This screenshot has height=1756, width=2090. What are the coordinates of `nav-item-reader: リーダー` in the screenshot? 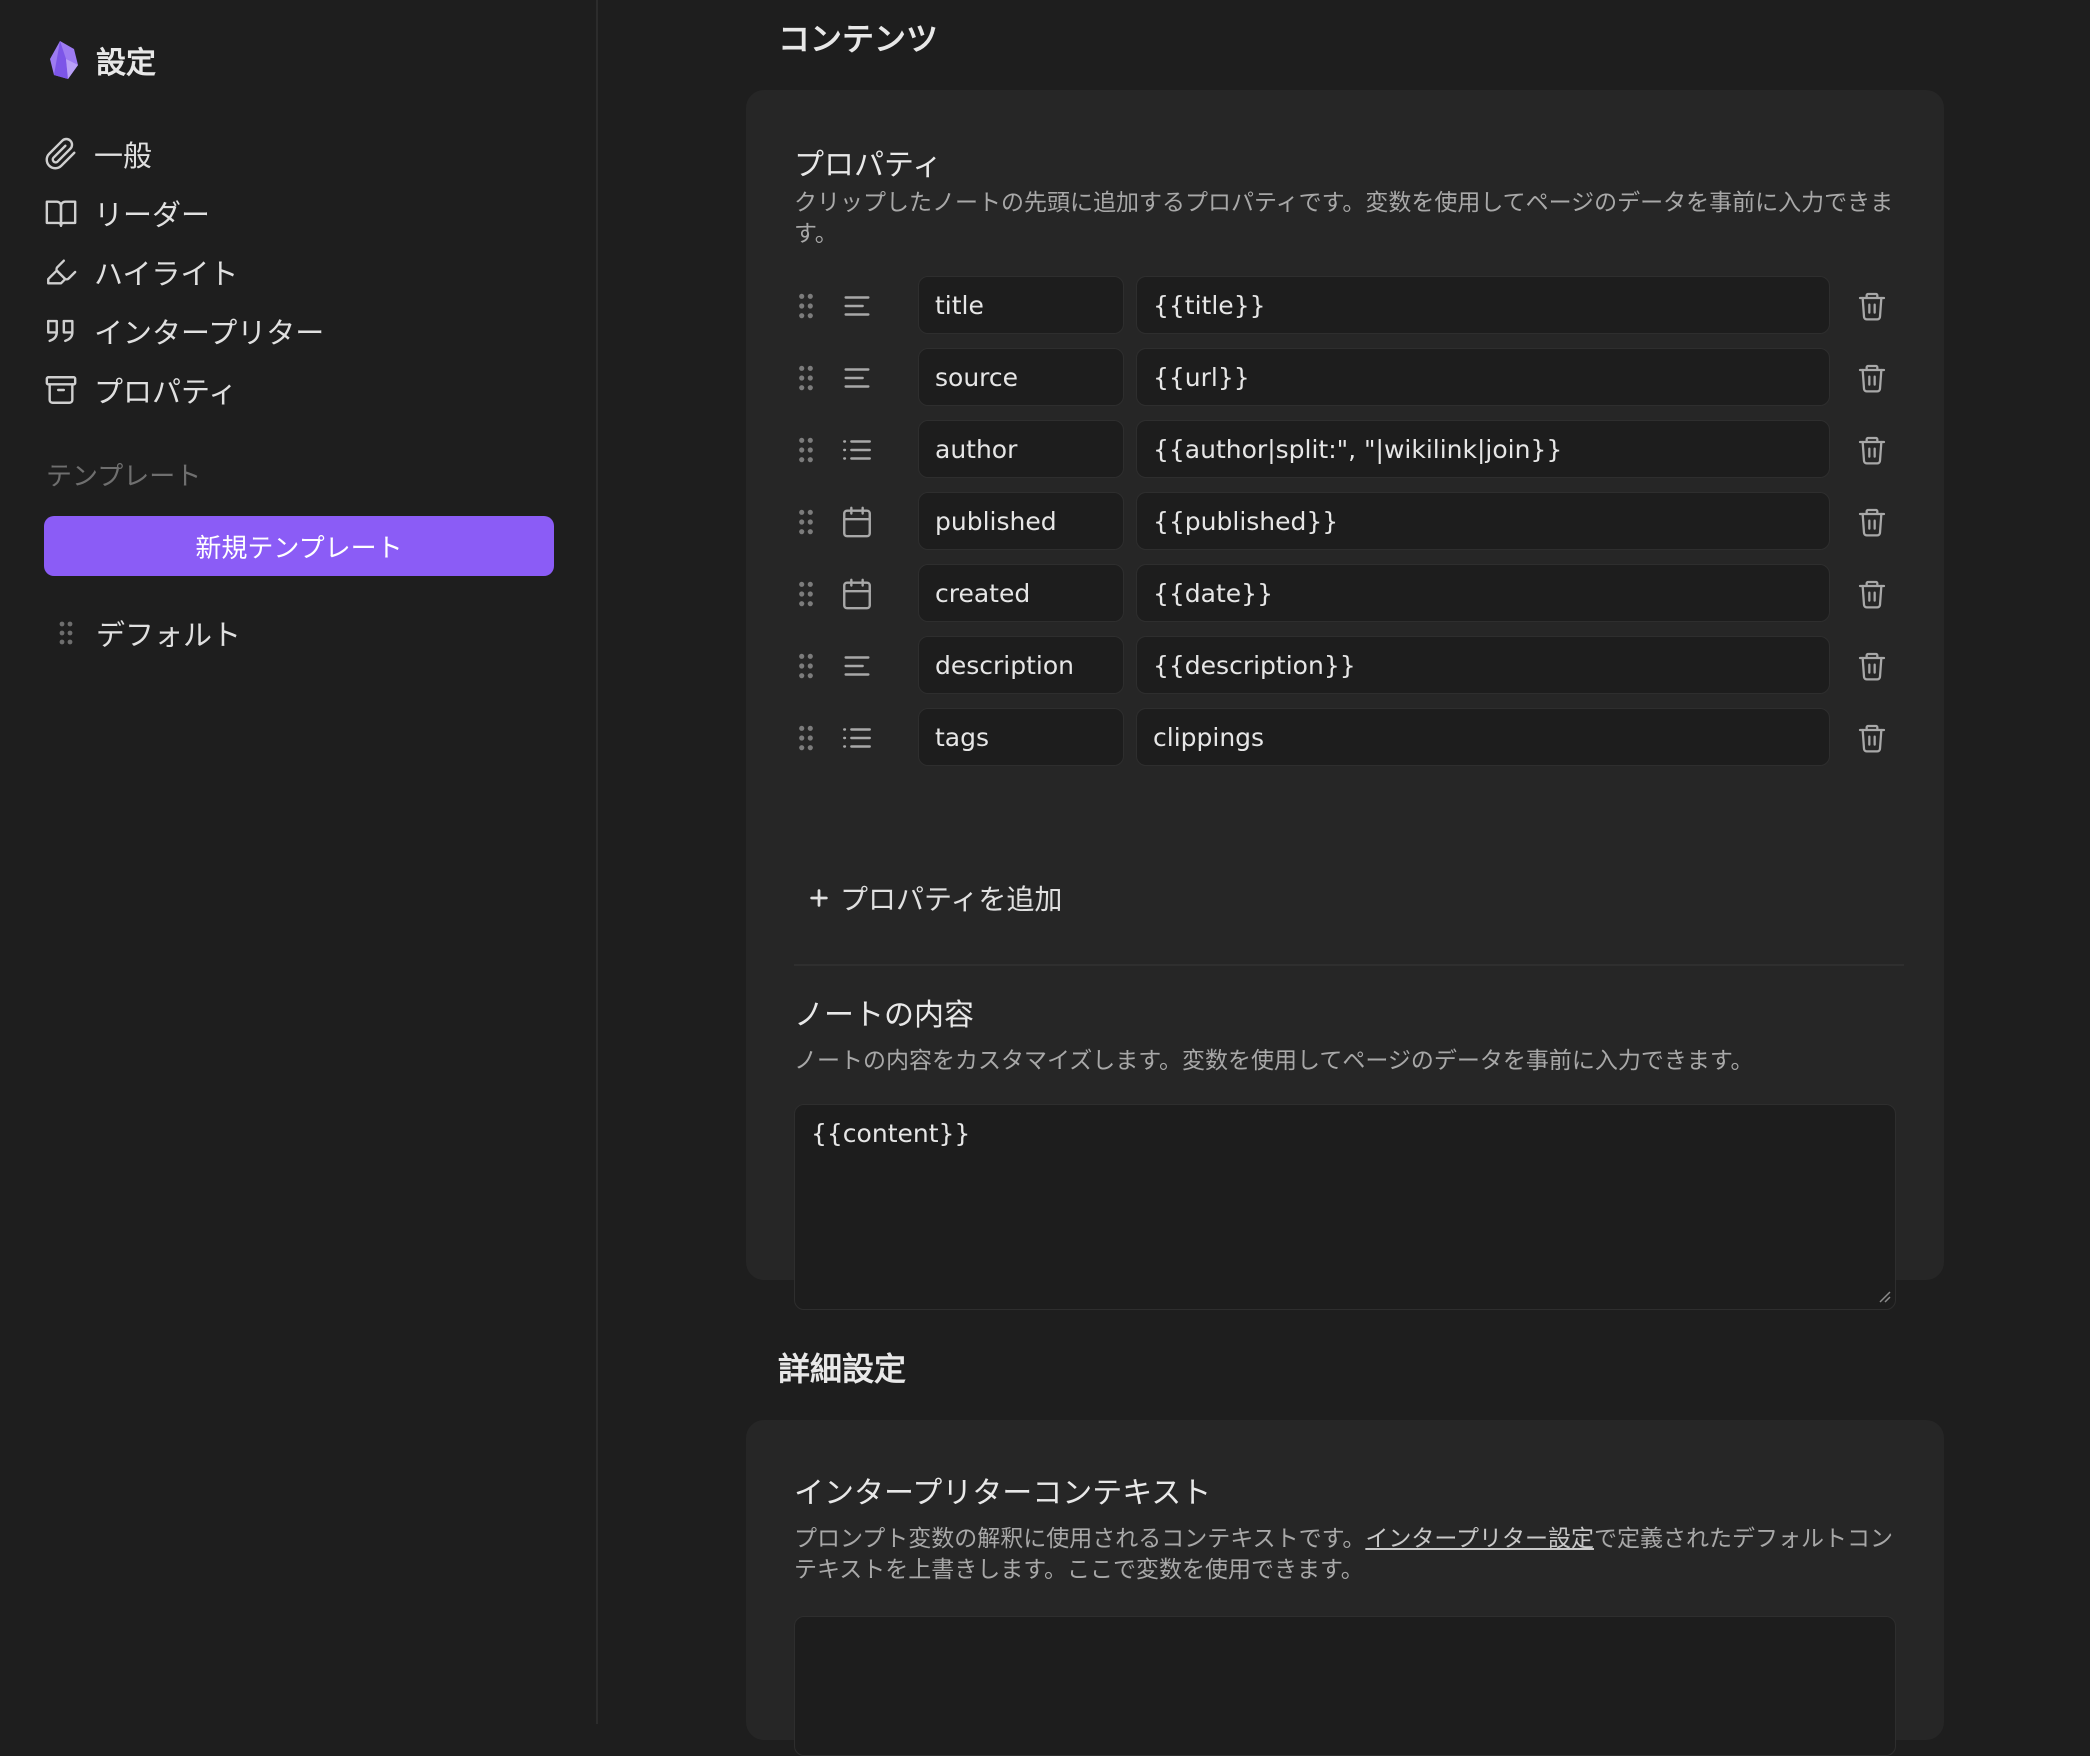 It's located at (184, 212).